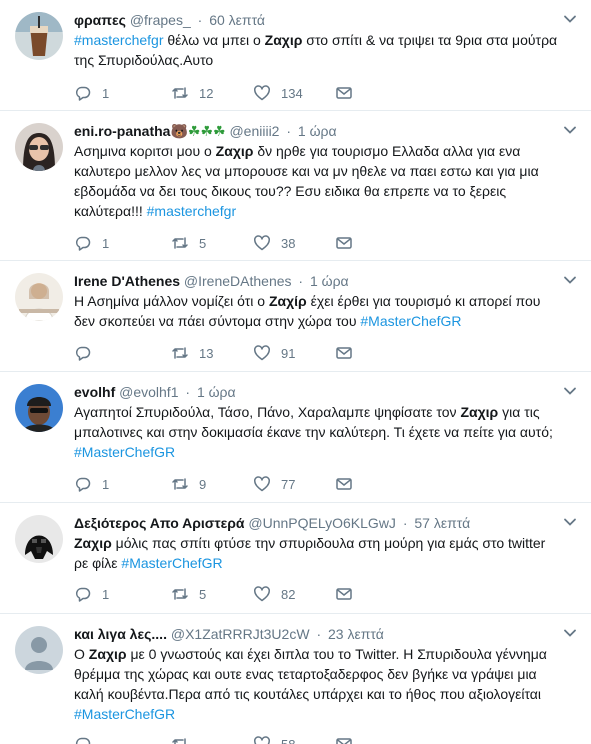 Image resolution: width=591 pixels, height=744 pixels. What do you see at coordinates (294, 484) in the screenshot?
I see `like-button: 77` at bounding box center [294, 484].